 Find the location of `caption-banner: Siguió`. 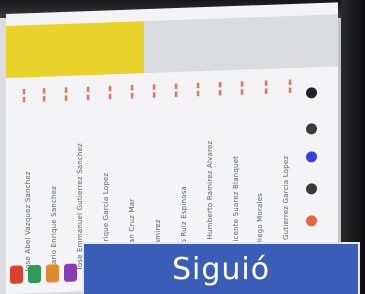

caption-banner: Siguió is located at coordinates (221, 268).